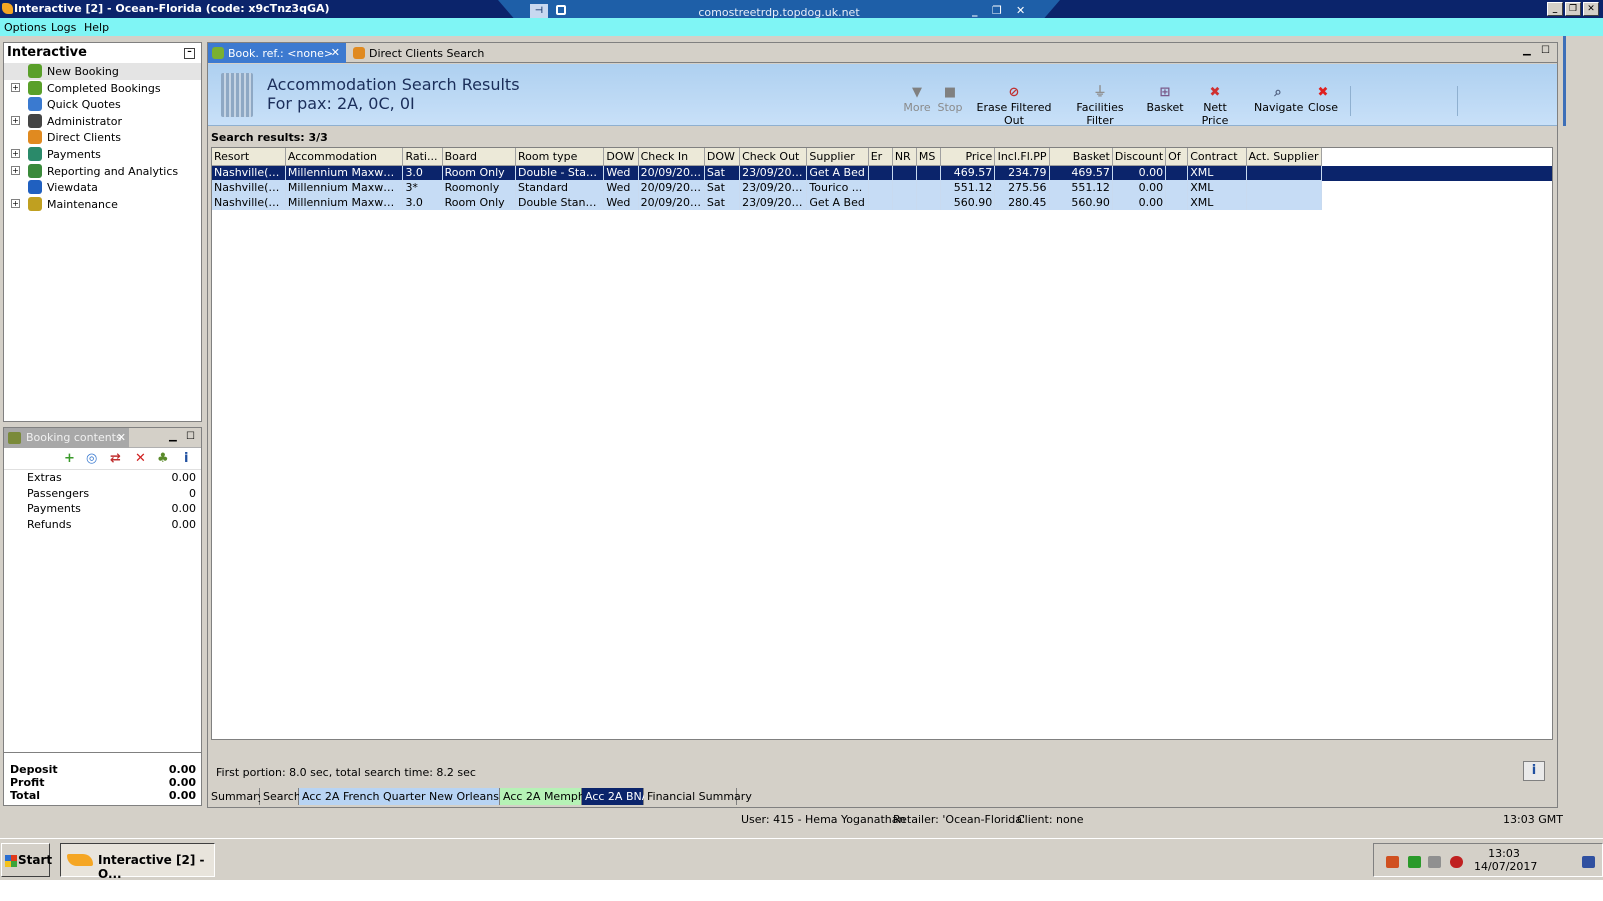 Image resolution: width=1603 pixels, height=901 pixels. What do you see at coordinates (997, 10) in the screenshot?
I see `rdp-restore-icon: ❐` at bounding box center [997, 10].